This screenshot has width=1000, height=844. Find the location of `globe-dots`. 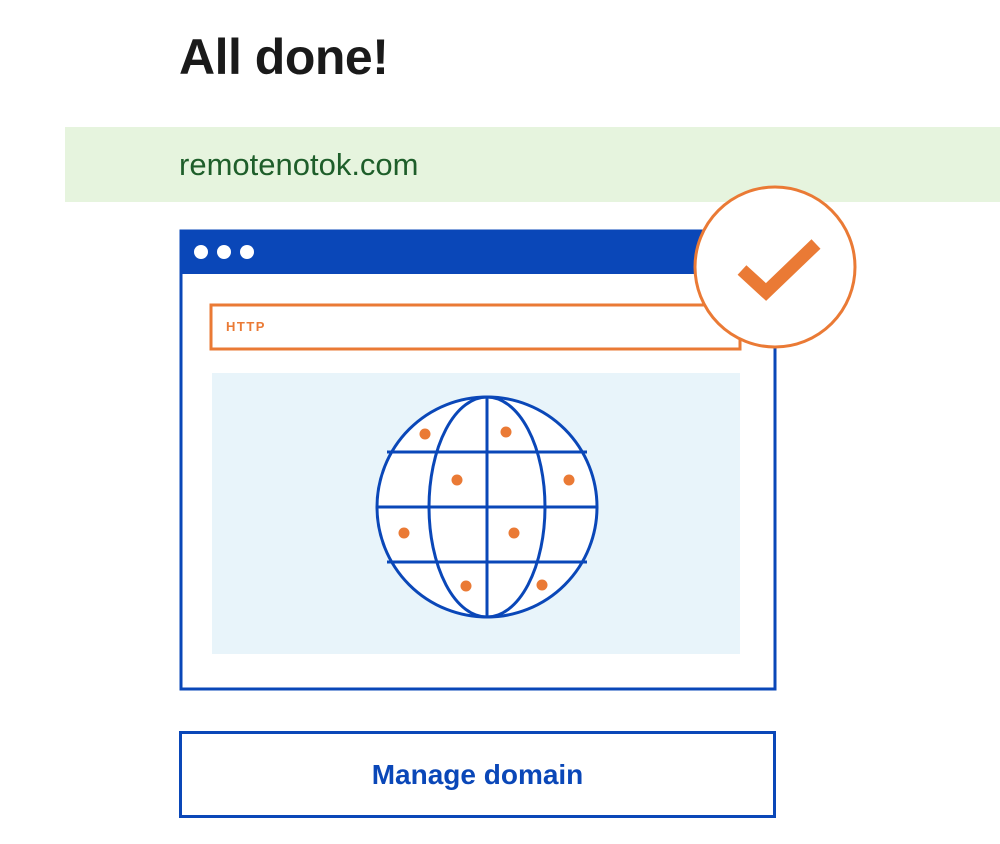

globe-dots is located at coordinates (486, 509).